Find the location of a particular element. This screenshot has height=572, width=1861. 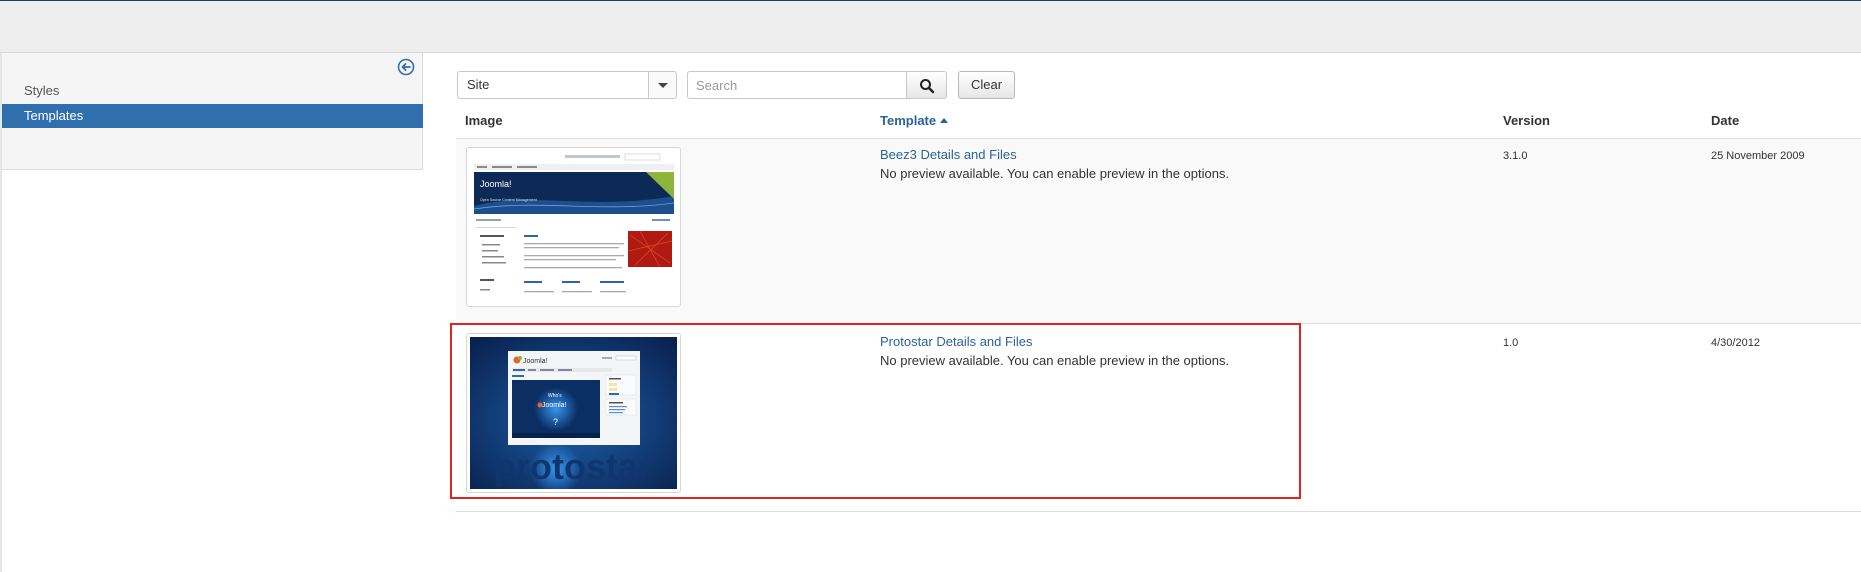

template-date: 25 November 2009 is located at coordinates (1758, 156).